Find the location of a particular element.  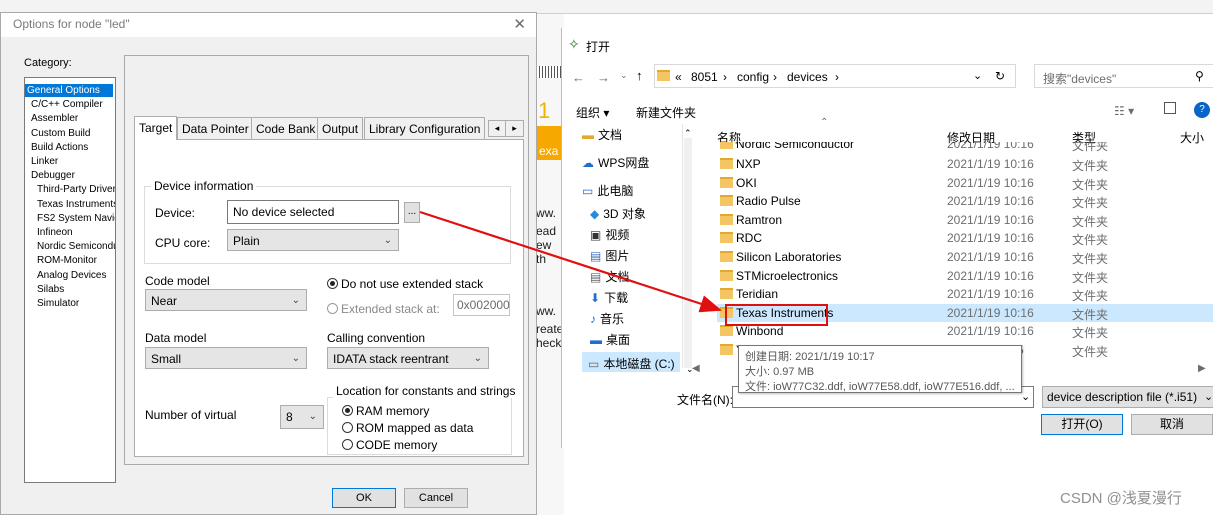

category-item: Custom Build is located at coordinates (60, 133).